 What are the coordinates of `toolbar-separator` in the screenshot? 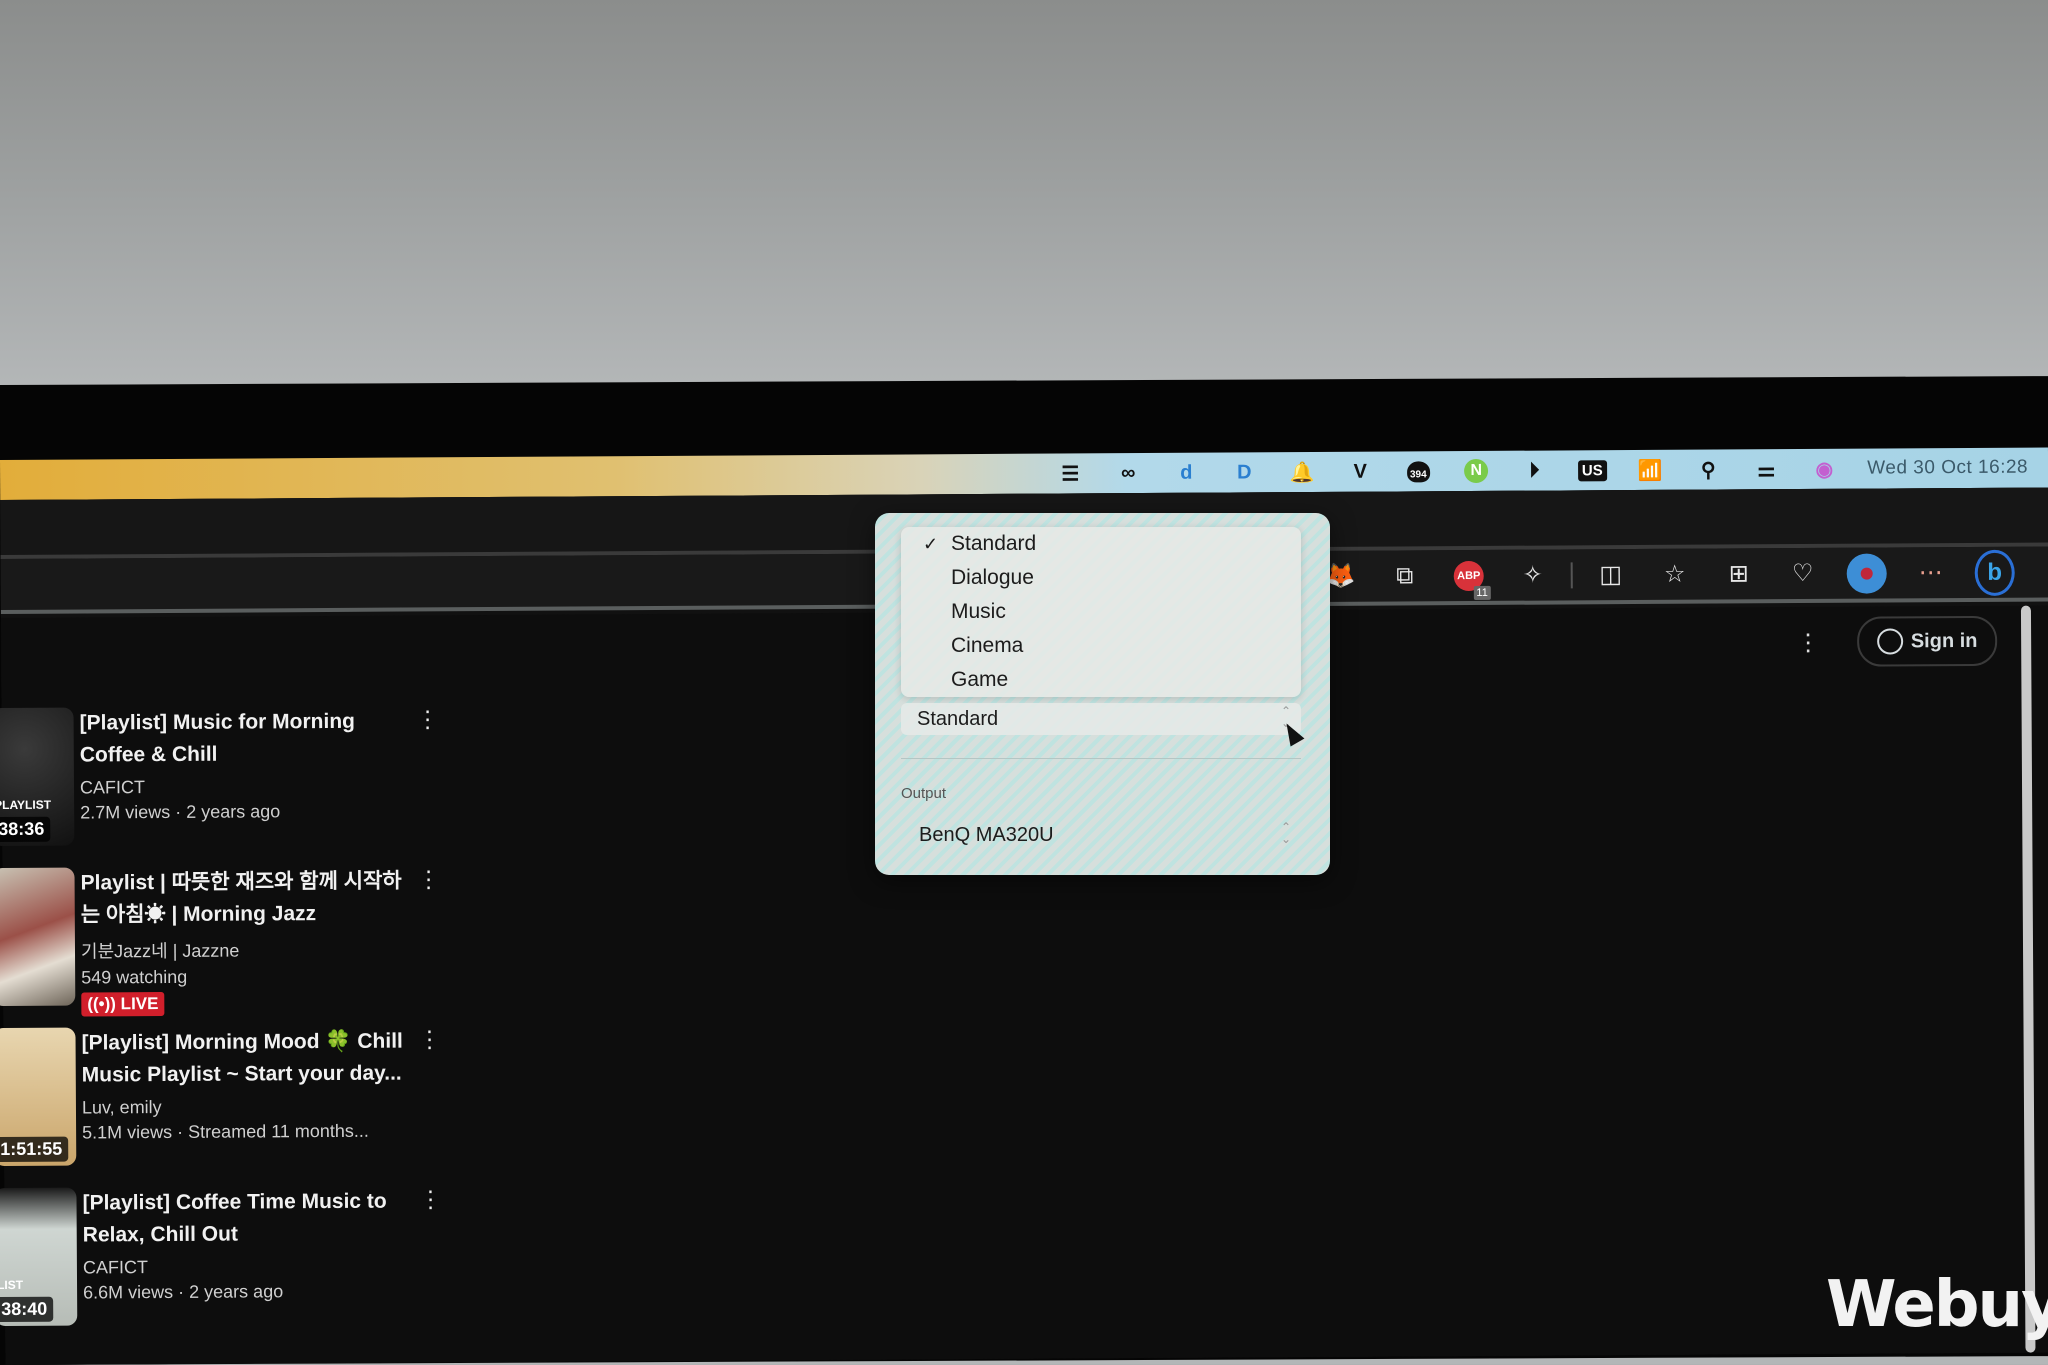 It's located at (1571, 574).